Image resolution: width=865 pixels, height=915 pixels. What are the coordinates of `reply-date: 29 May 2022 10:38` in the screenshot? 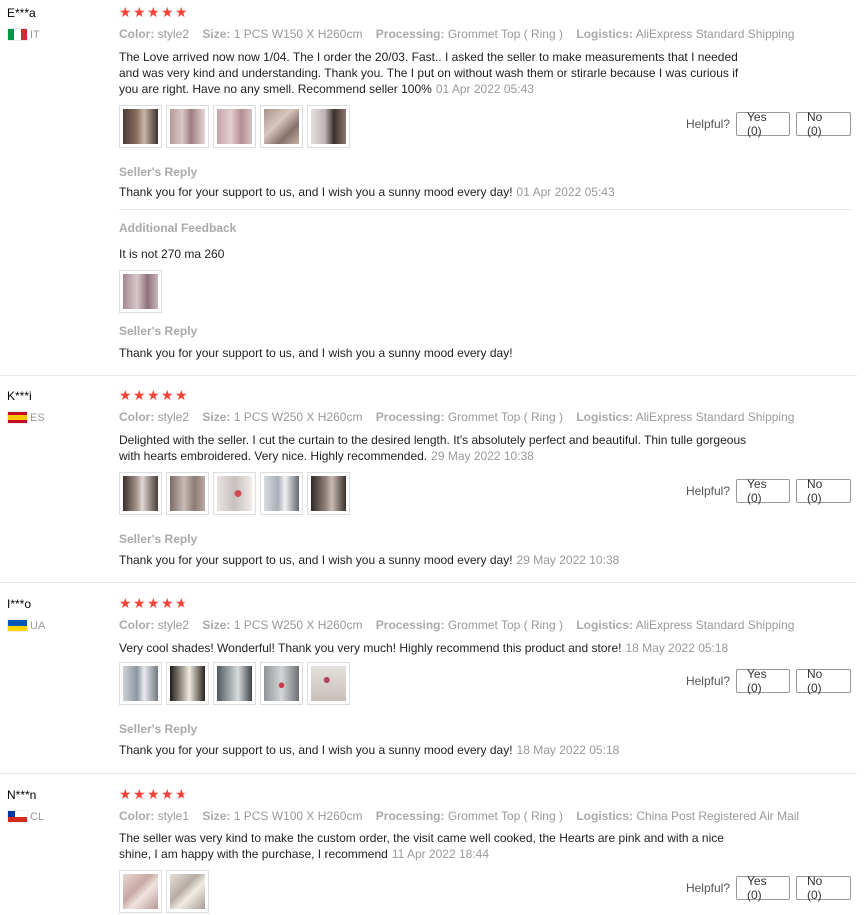 It's located at (568, 560).